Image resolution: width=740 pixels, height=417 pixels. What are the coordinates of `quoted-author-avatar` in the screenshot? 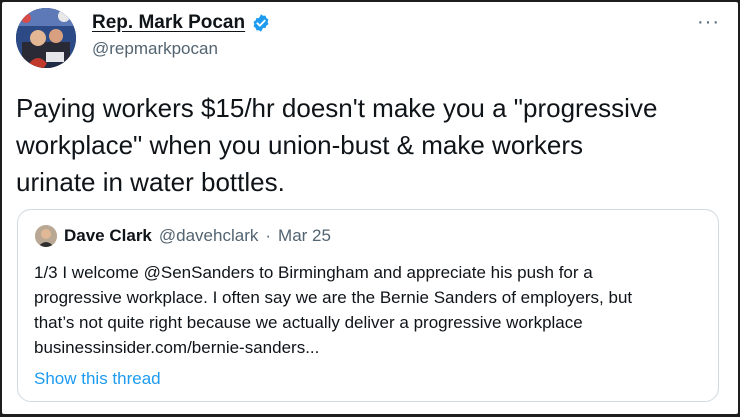 It's located at (46, 236).